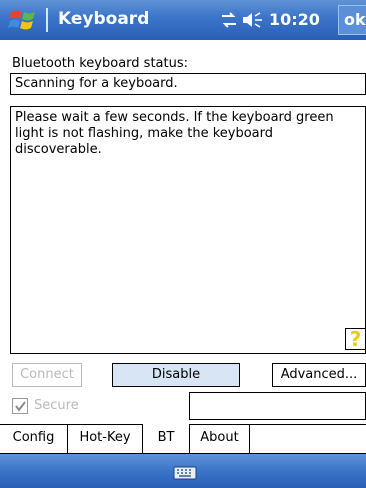 This screenshot has height=488, width=366. What do you see at coordinates (24, 20) in the screenshot?
I see `windows-start-icon` at bounding box center [24, 20].